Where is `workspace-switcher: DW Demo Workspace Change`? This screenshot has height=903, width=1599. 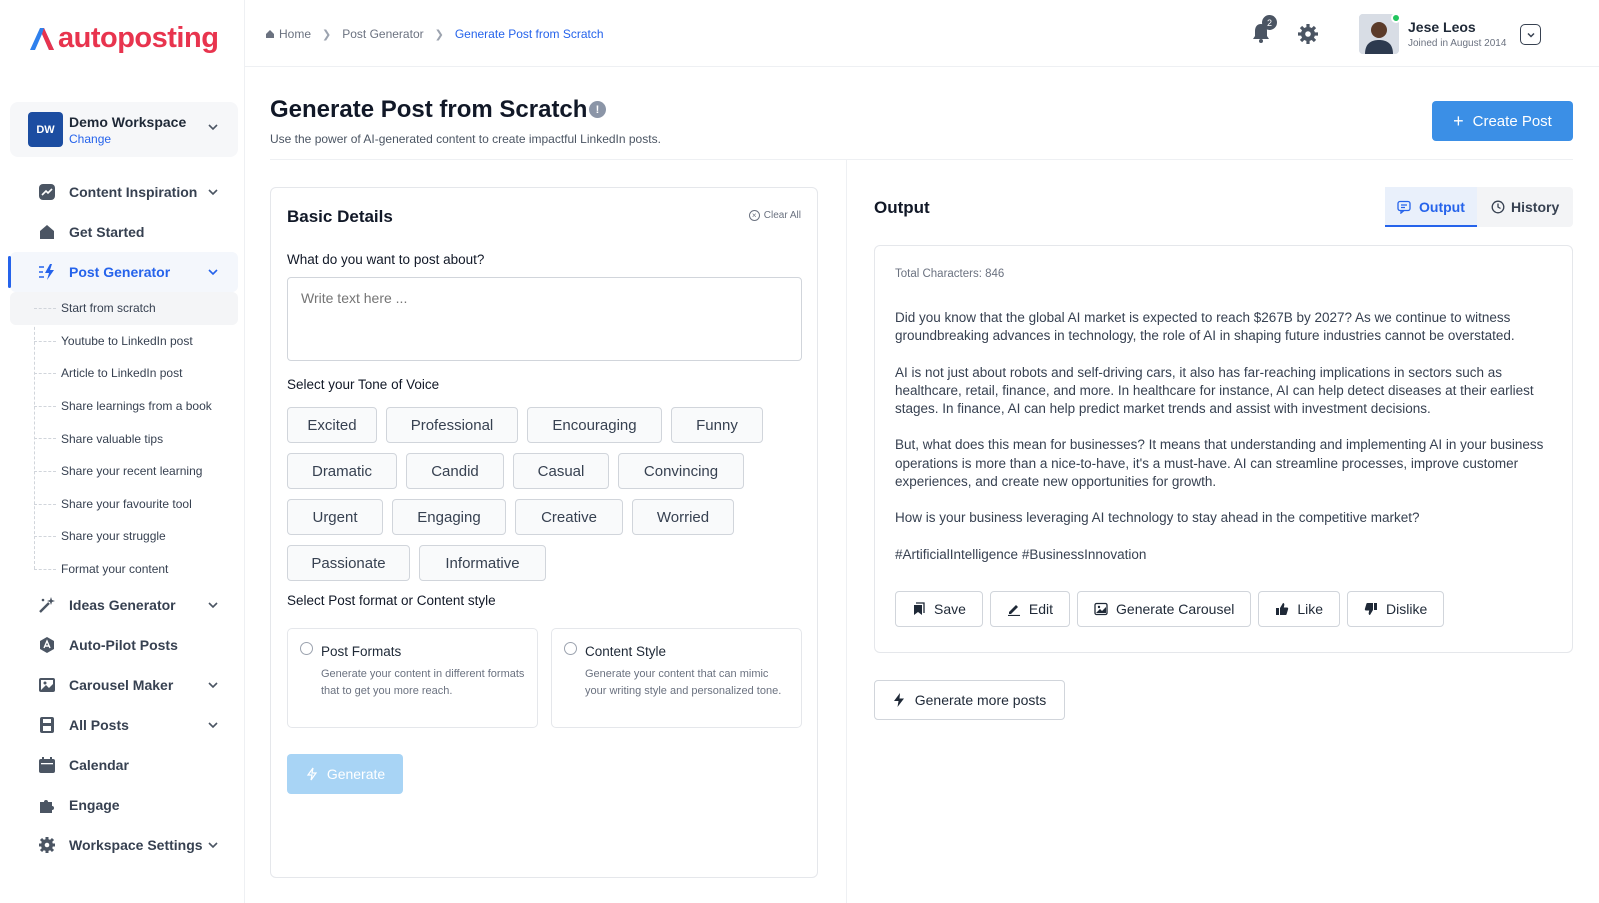 workspace-switcher: DW Demo Workspace Change is located at coordinates (124, 129).